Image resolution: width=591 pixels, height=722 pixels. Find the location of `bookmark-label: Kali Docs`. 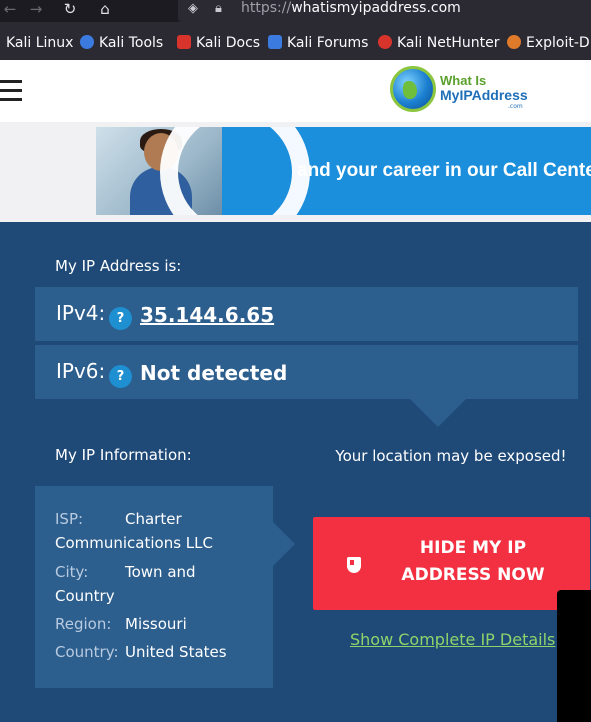

bookmark-label: Kali Docs is located at coordinates (228, 43).